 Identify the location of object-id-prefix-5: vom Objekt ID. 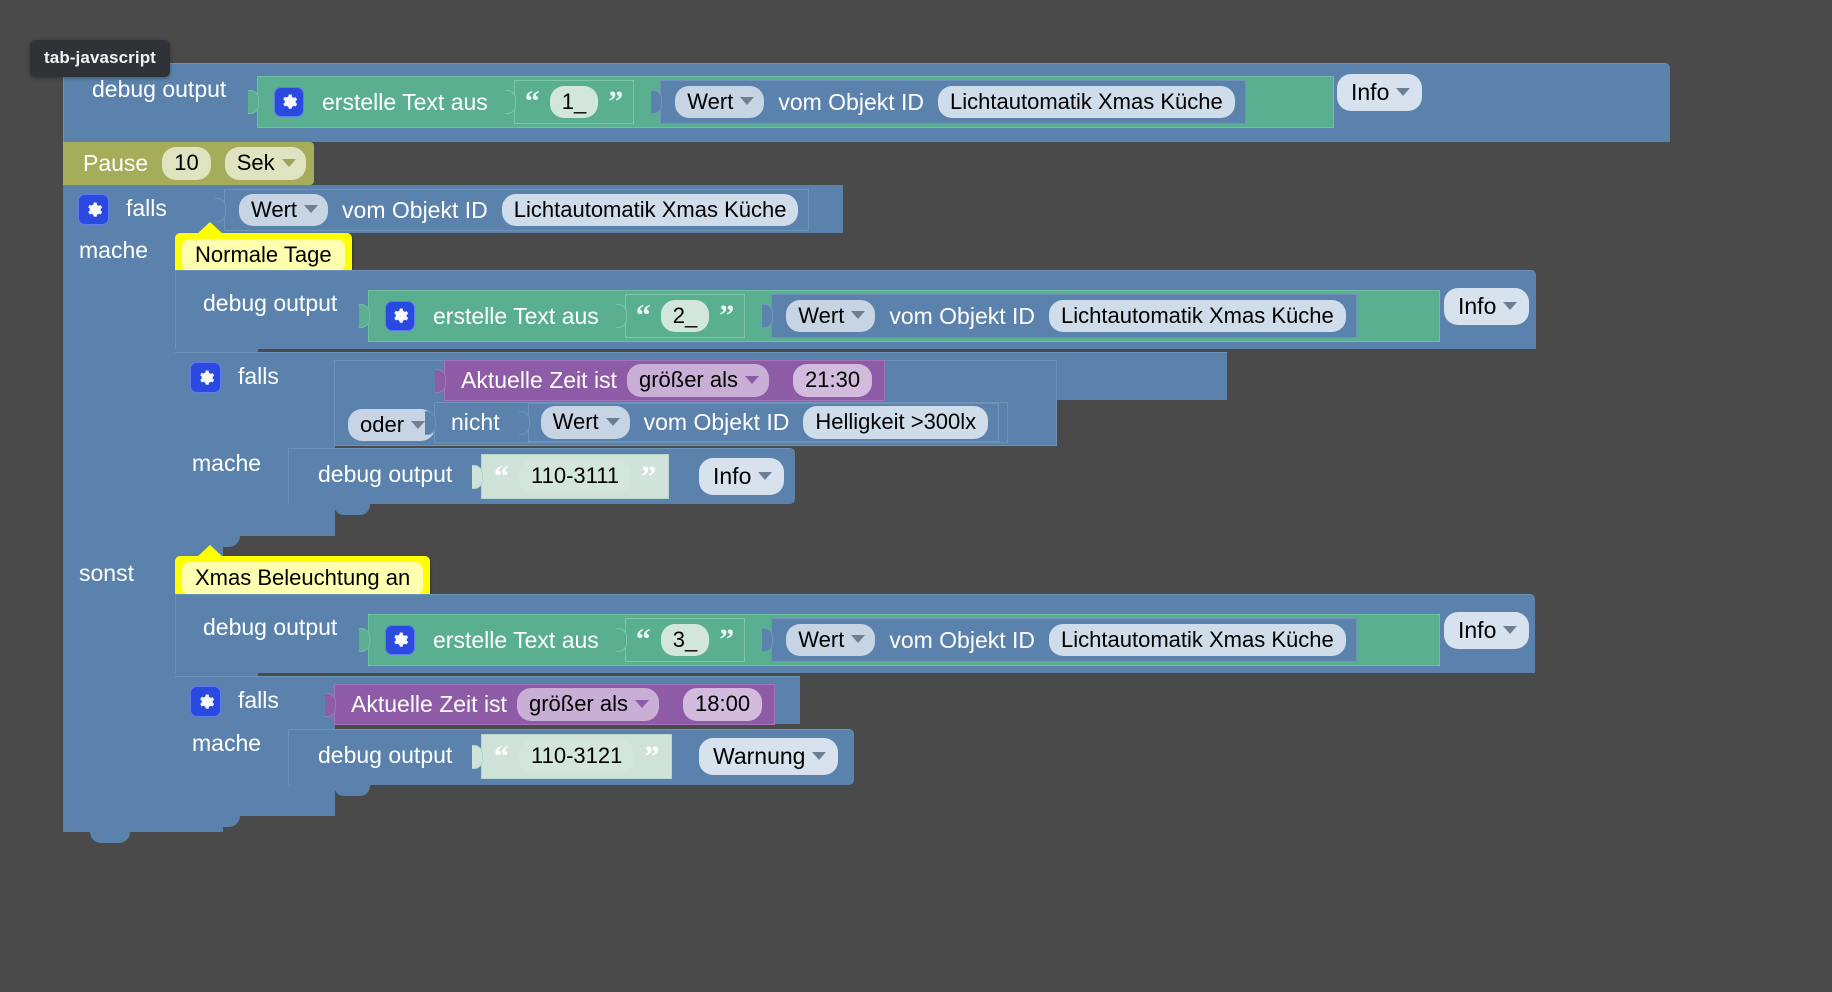
(962, 639).